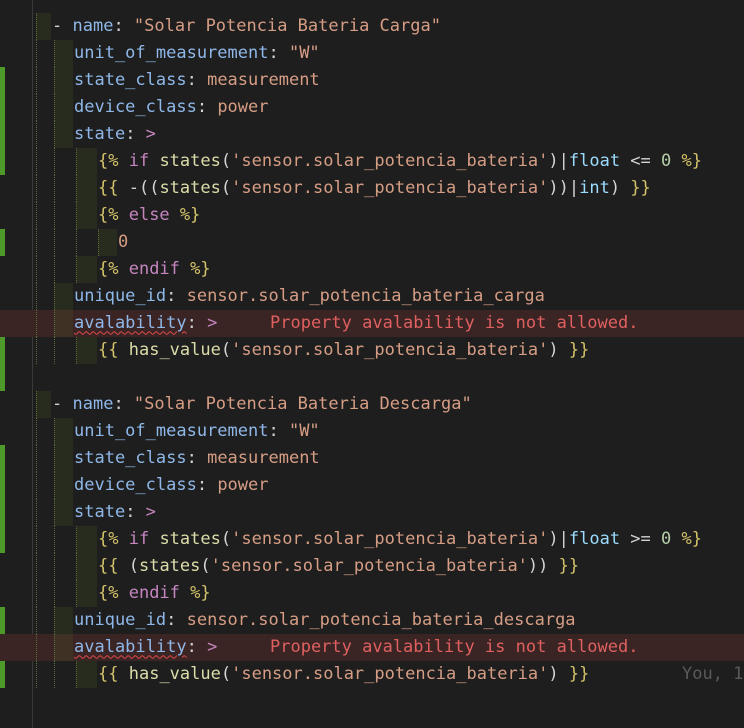  What do you see at coordinates (372, 215) in the screenshot?
I see `code-line: {% else %}` at bounding box center [372, 215].